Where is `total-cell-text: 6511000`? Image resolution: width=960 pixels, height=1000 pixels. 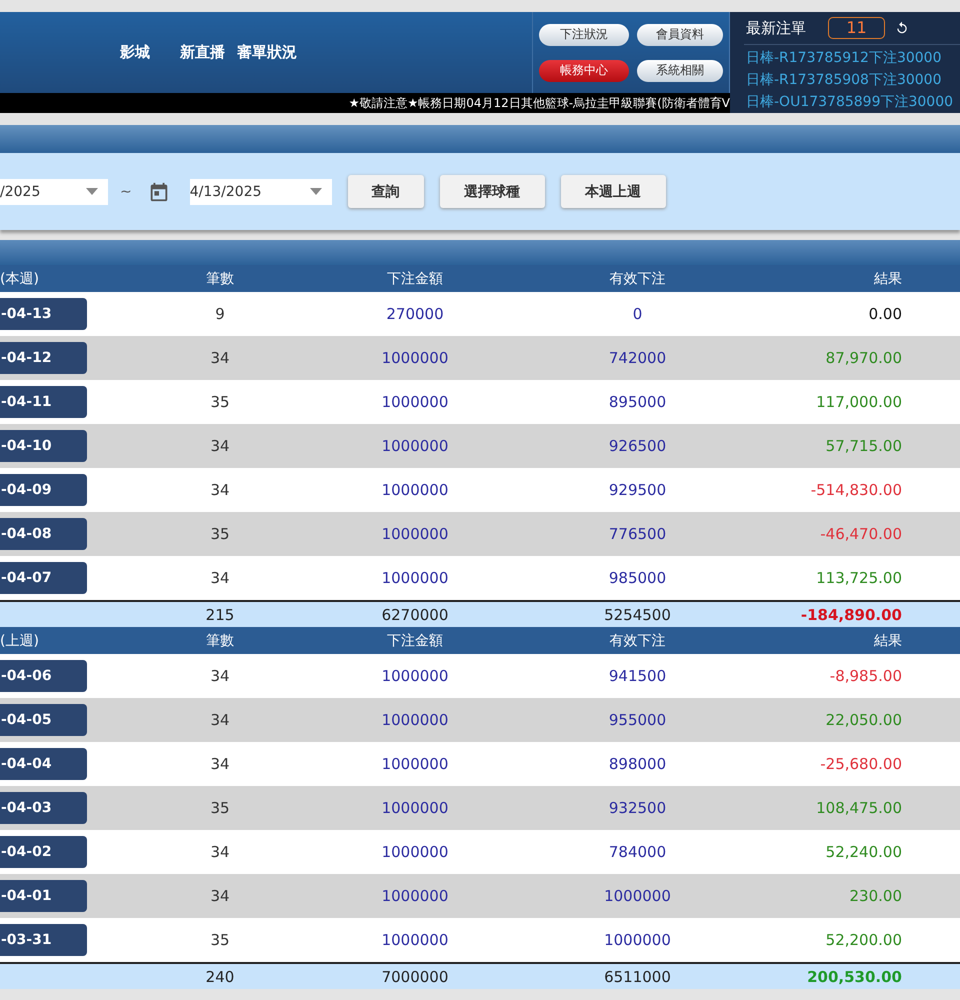
total-cell-text: 6511000 is located at coordinates (637, 977).